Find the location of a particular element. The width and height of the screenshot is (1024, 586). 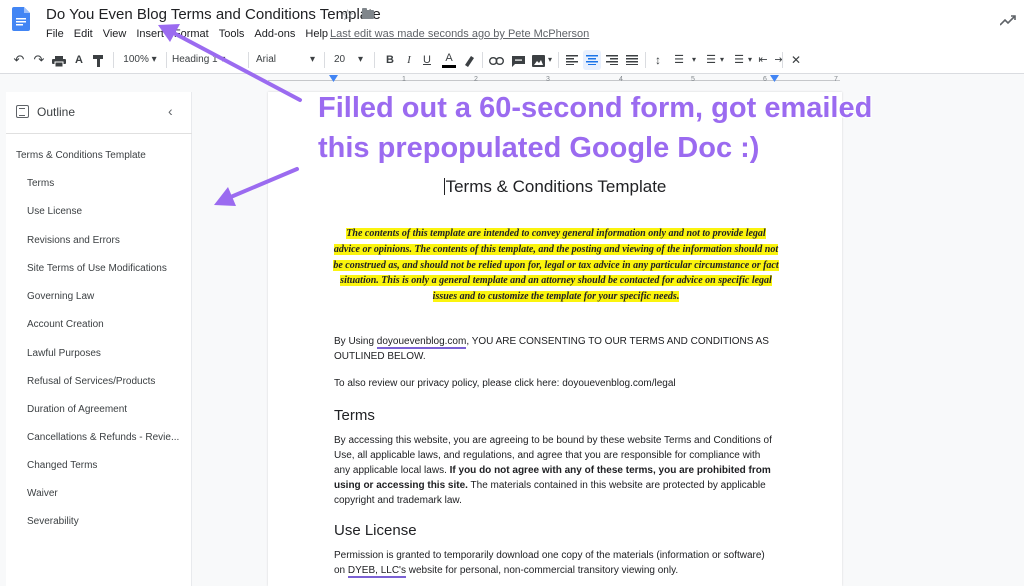

insert-image-icon is located at coordinates (538, 61).